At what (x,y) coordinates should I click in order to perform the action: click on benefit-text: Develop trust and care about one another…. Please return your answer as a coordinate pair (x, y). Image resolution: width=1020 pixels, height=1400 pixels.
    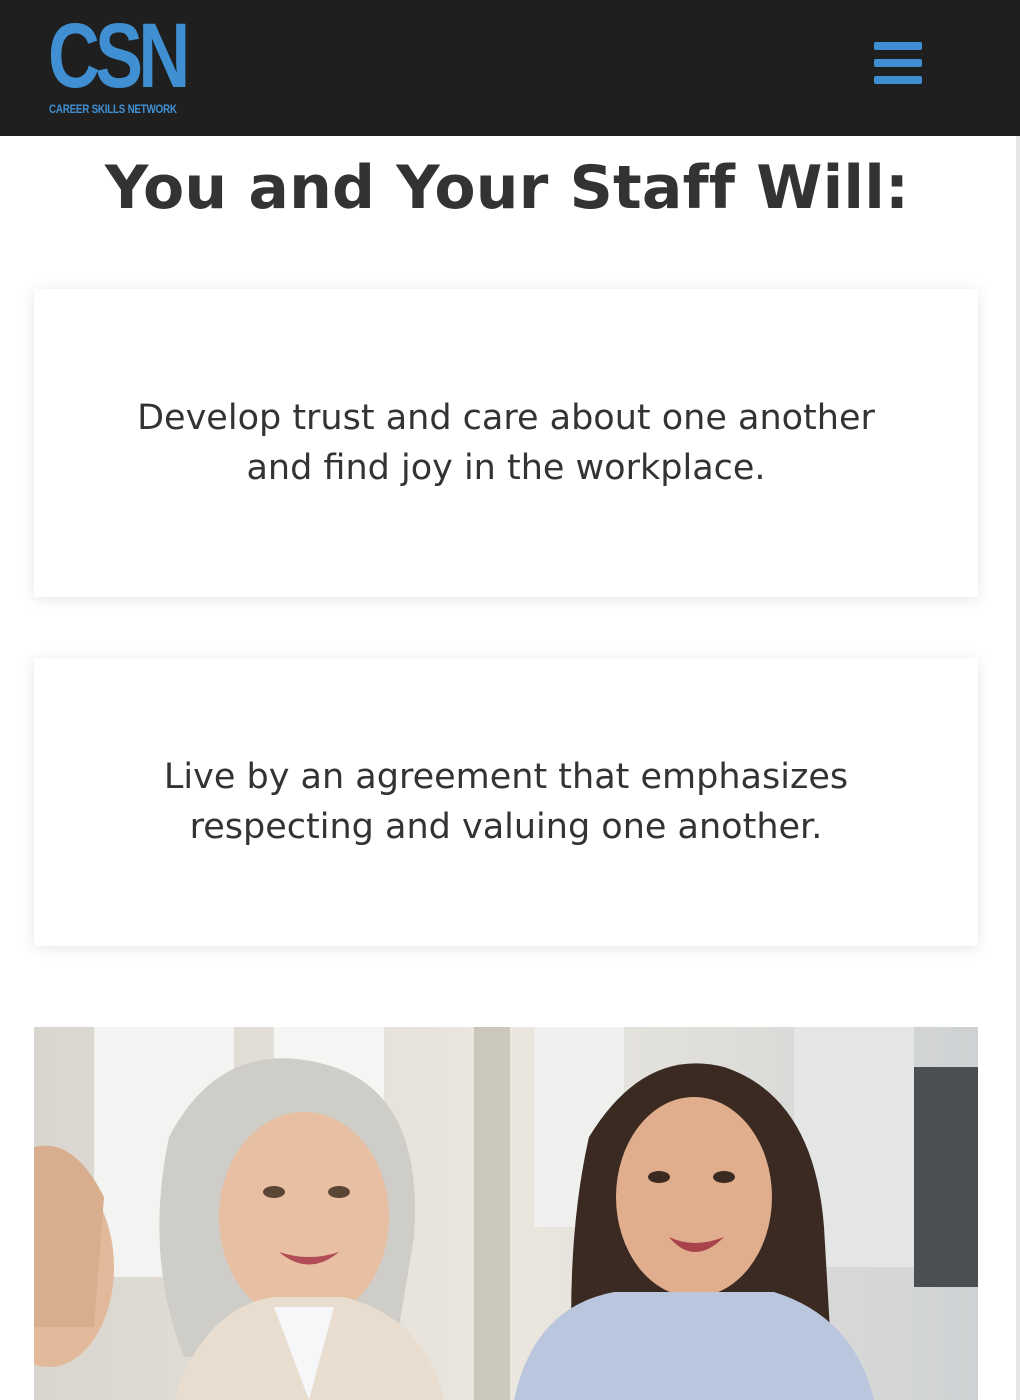
    Looking at the image, I should click on (506, 443).